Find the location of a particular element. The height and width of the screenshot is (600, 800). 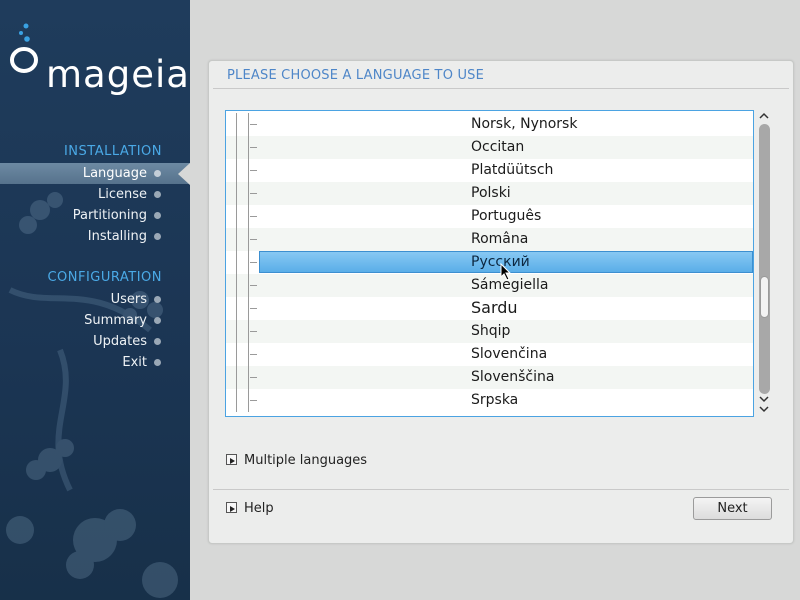

list-item: Polski is located at coordinates (489, 193).